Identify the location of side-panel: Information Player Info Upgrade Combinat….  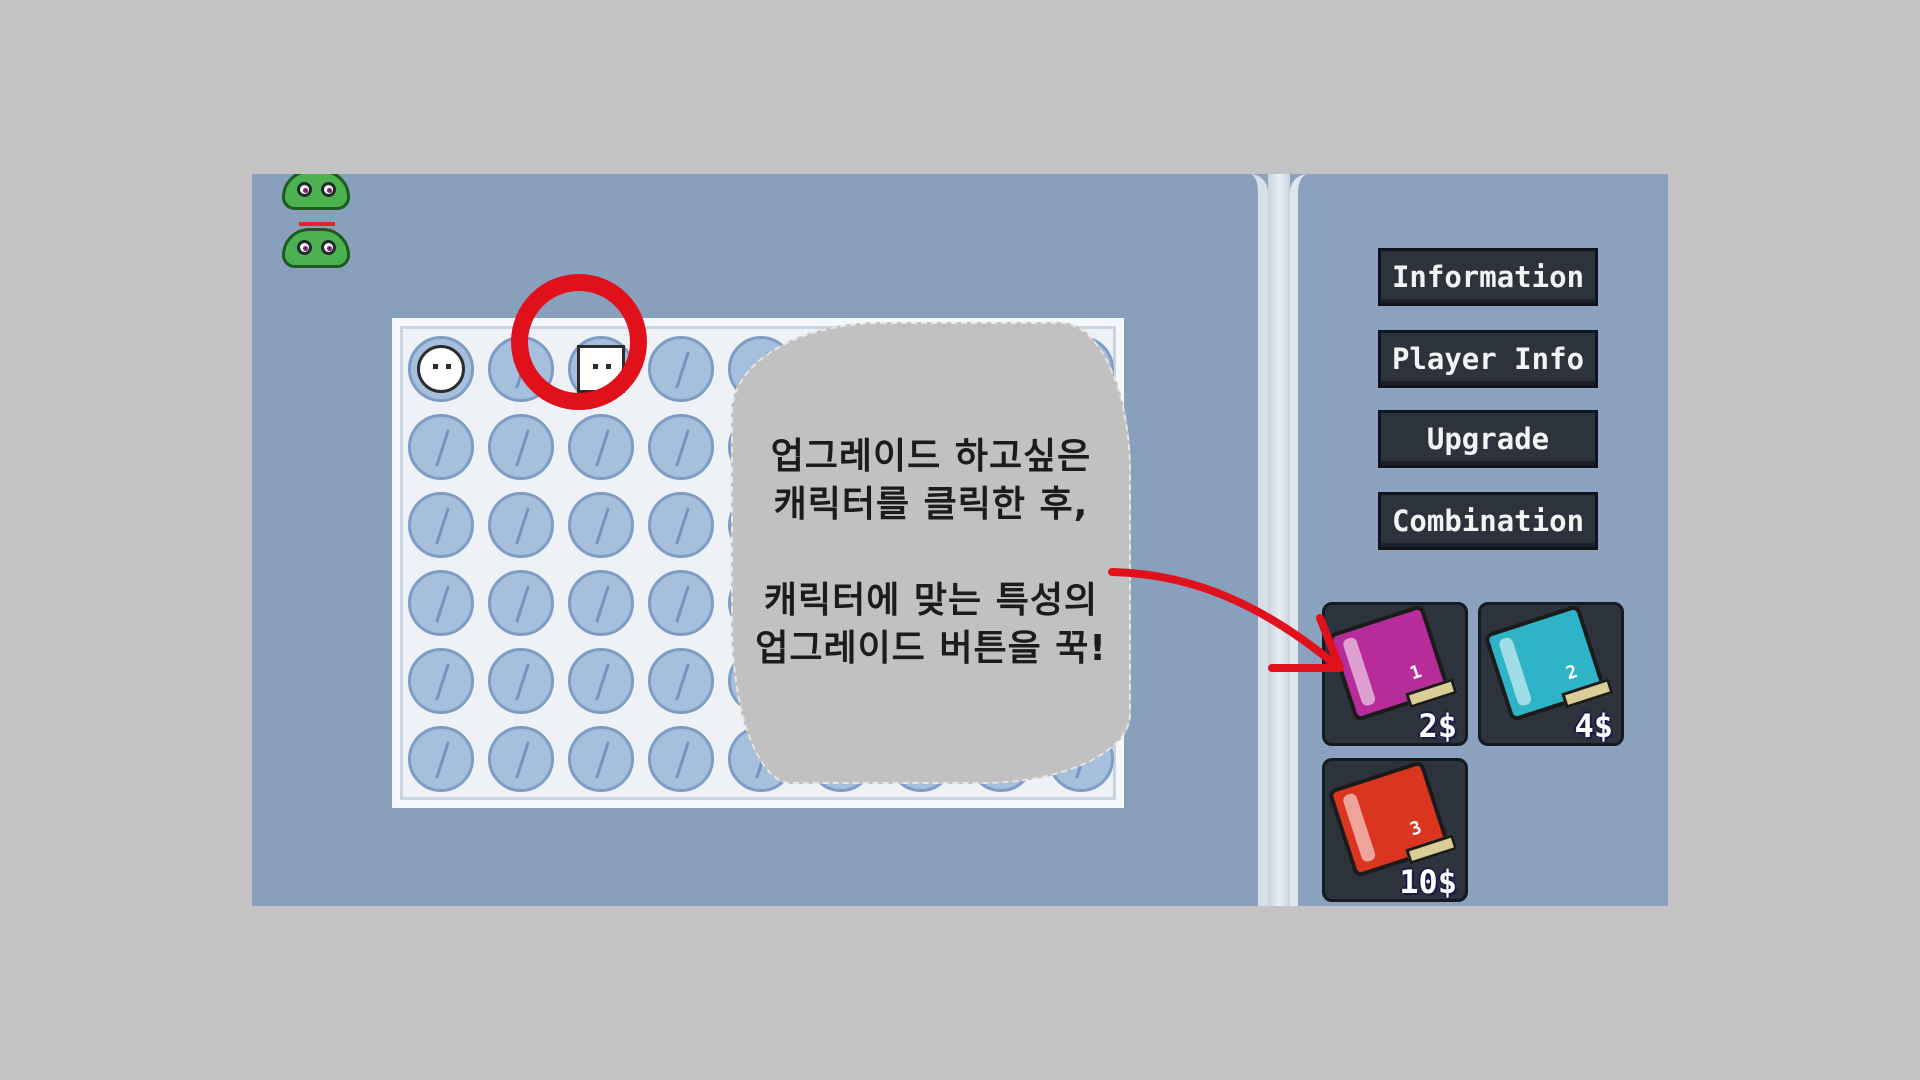
(1479, 540).